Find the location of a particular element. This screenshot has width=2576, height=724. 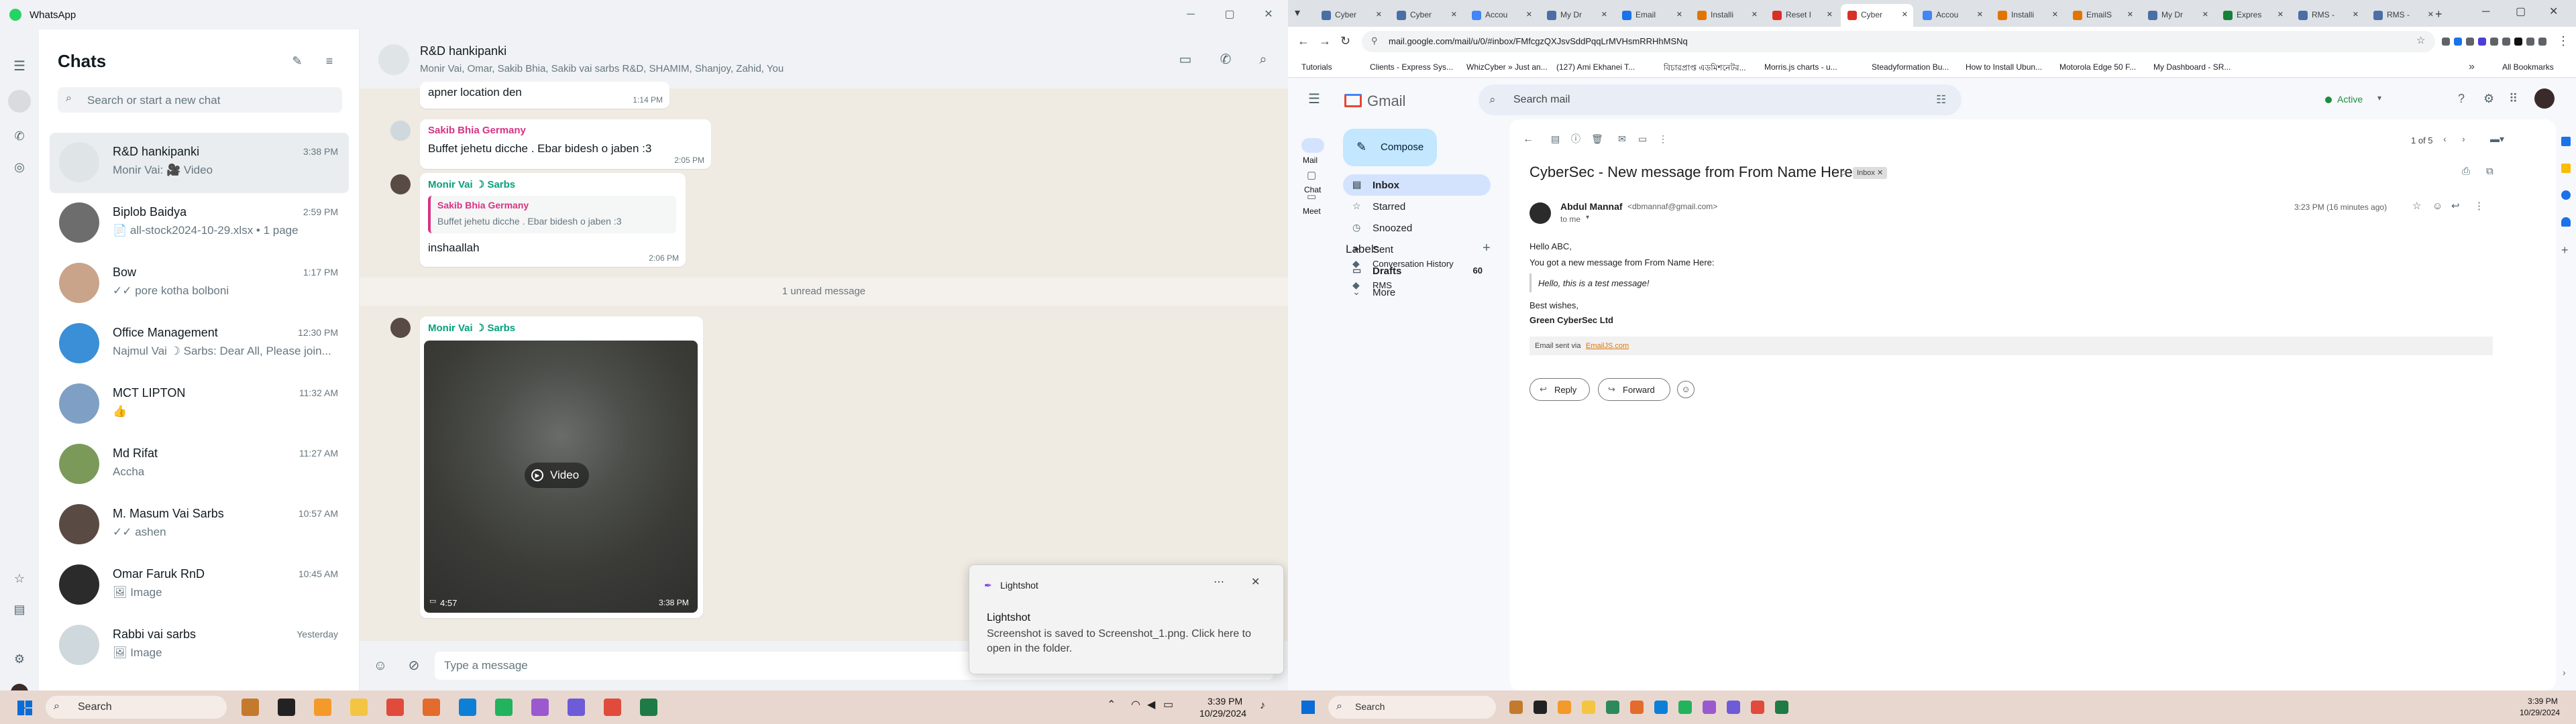

footer-link: EmailJS.com is located at coordinates (1607, 346).